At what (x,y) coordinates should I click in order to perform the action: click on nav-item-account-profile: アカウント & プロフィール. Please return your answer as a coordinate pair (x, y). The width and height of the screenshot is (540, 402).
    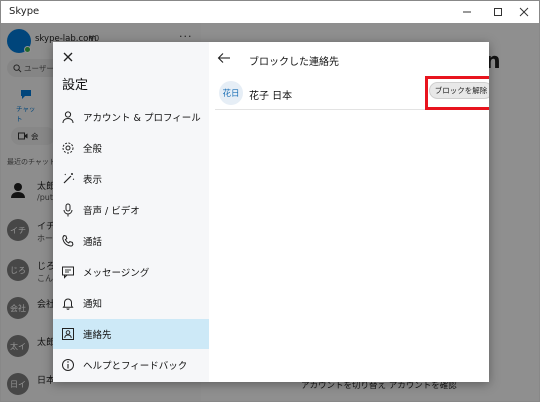
    Looking at the image, I should click on (131, 117).